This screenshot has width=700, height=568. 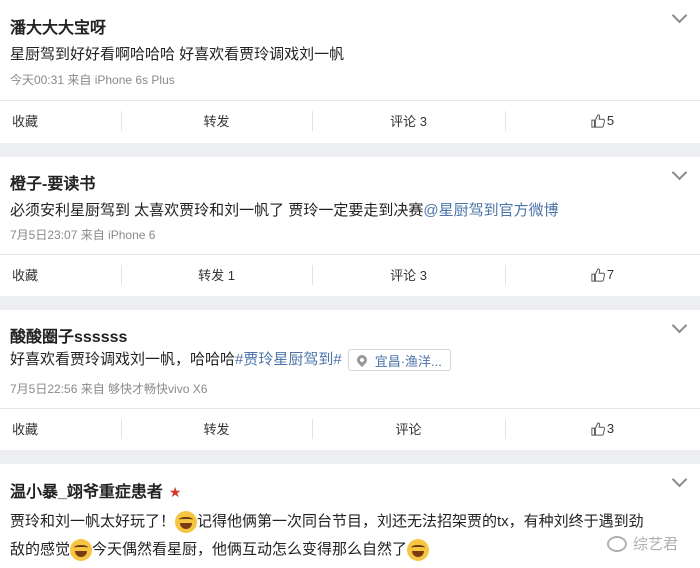 What do you see at coordinates (83, 235) in the screenshot?
I see `post-meta: 7月5日23:07 来自 iPhone 6` at bounding box center [83, 235].